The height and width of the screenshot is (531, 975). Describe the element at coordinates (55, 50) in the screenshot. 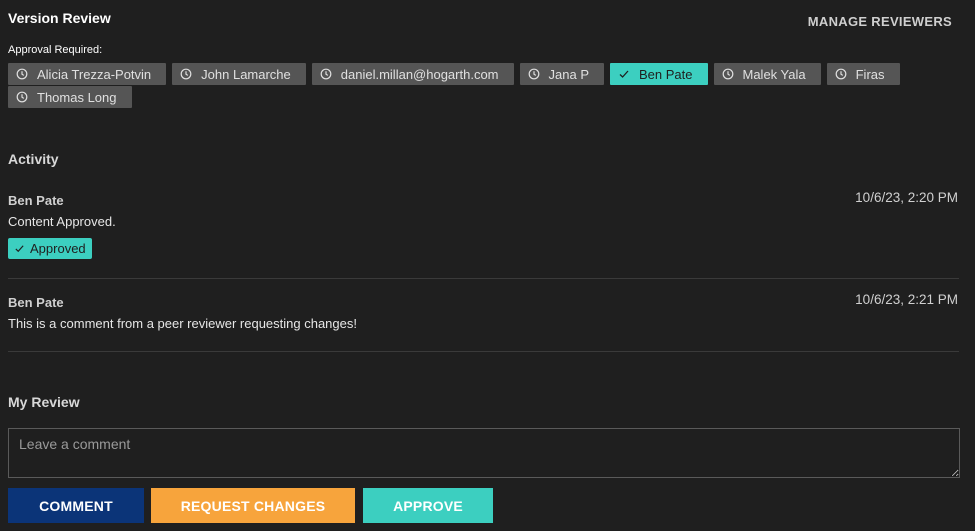

I see `approval-required-label: Approval Required:` at that location.